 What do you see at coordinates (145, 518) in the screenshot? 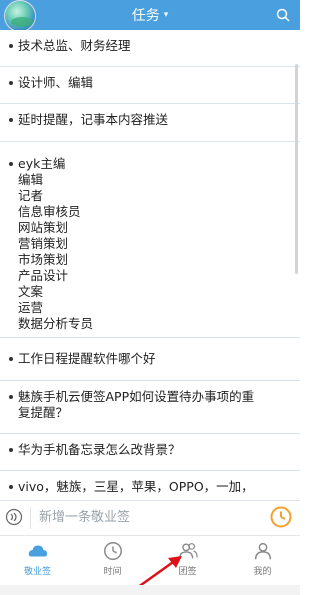
I see `new-note-input: 新增一条敬业签` at bounding box center [145, 518].